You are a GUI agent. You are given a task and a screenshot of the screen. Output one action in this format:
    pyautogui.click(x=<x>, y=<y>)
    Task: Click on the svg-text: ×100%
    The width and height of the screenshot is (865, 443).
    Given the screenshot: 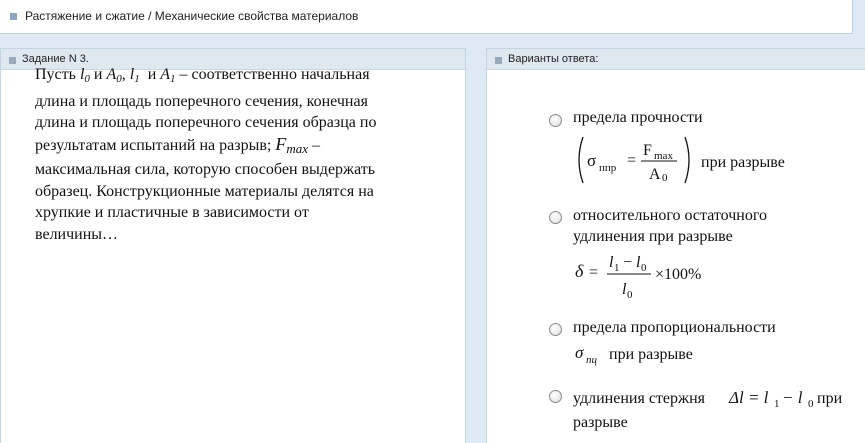 What is the action you would take?
    pyautogui.click(x=678, y=274)
    